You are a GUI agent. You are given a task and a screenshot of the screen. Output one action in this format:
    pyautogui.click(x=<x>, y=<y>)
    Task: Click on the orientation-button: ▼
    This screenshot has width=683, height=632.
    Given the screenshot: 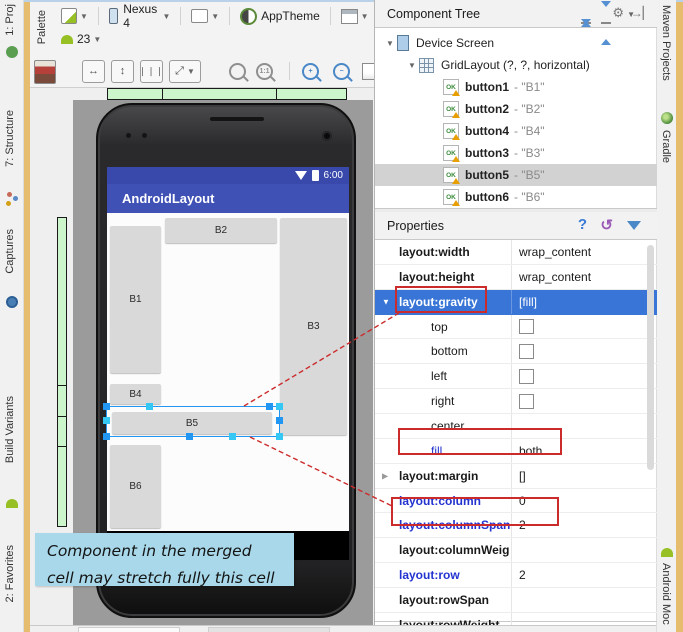 What is the action you would take?
    pyautogui.click(x=205, y=16)
    